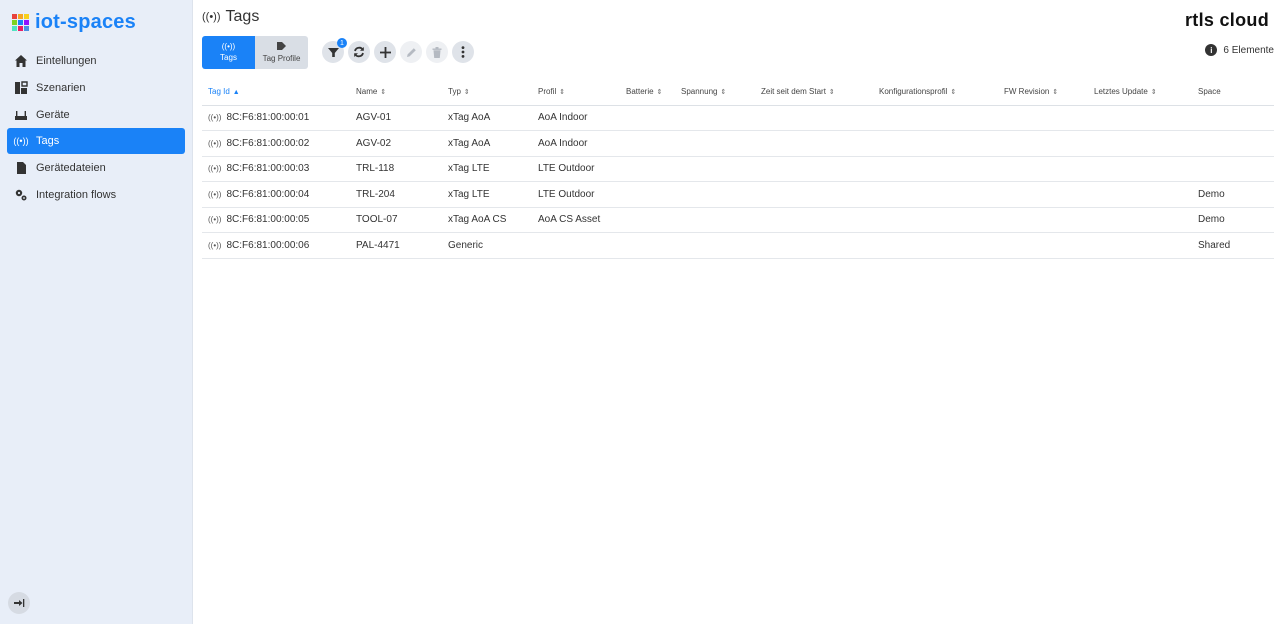 Image resolution: width=1280 pixels, height=624 pixels. Describe the element at coordinates (1043, 92) in the screenshot. I see `column-header-fw-revision: FW Revision ⇕` at that location.